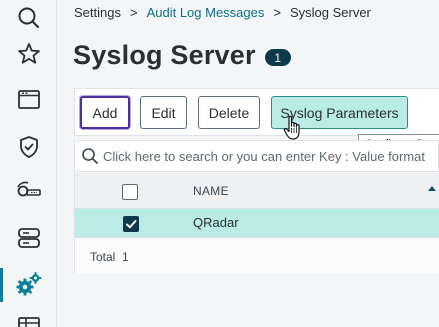  I want to click on sort-ascending-icon, so click(432, 189).